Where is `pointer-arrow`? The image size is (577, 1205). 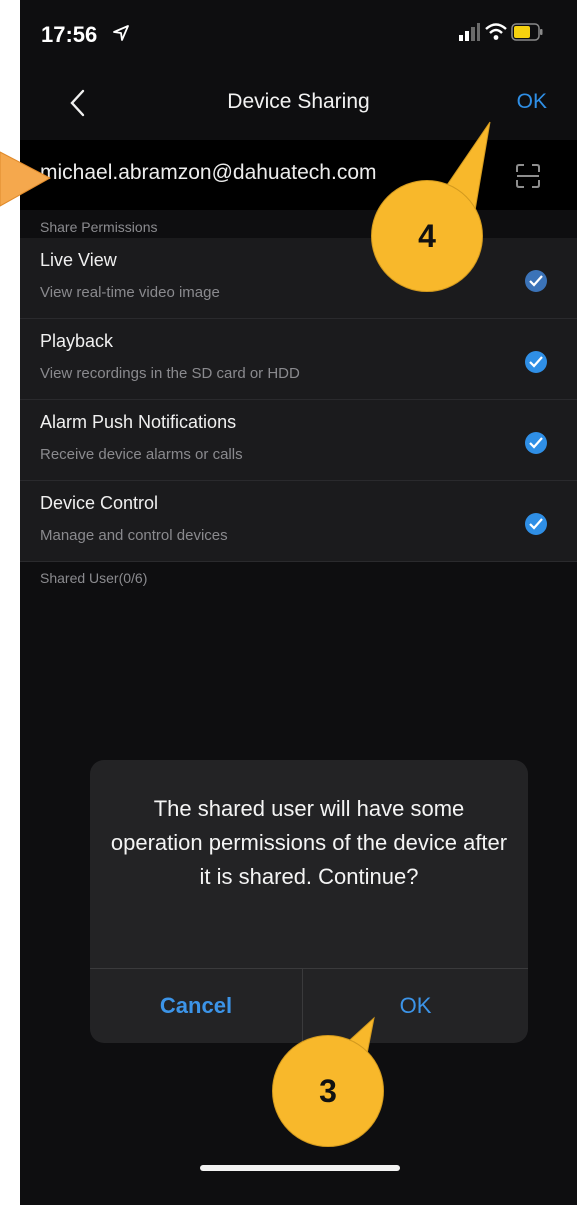
pointer-arrow is located at coordinates (26, 179).